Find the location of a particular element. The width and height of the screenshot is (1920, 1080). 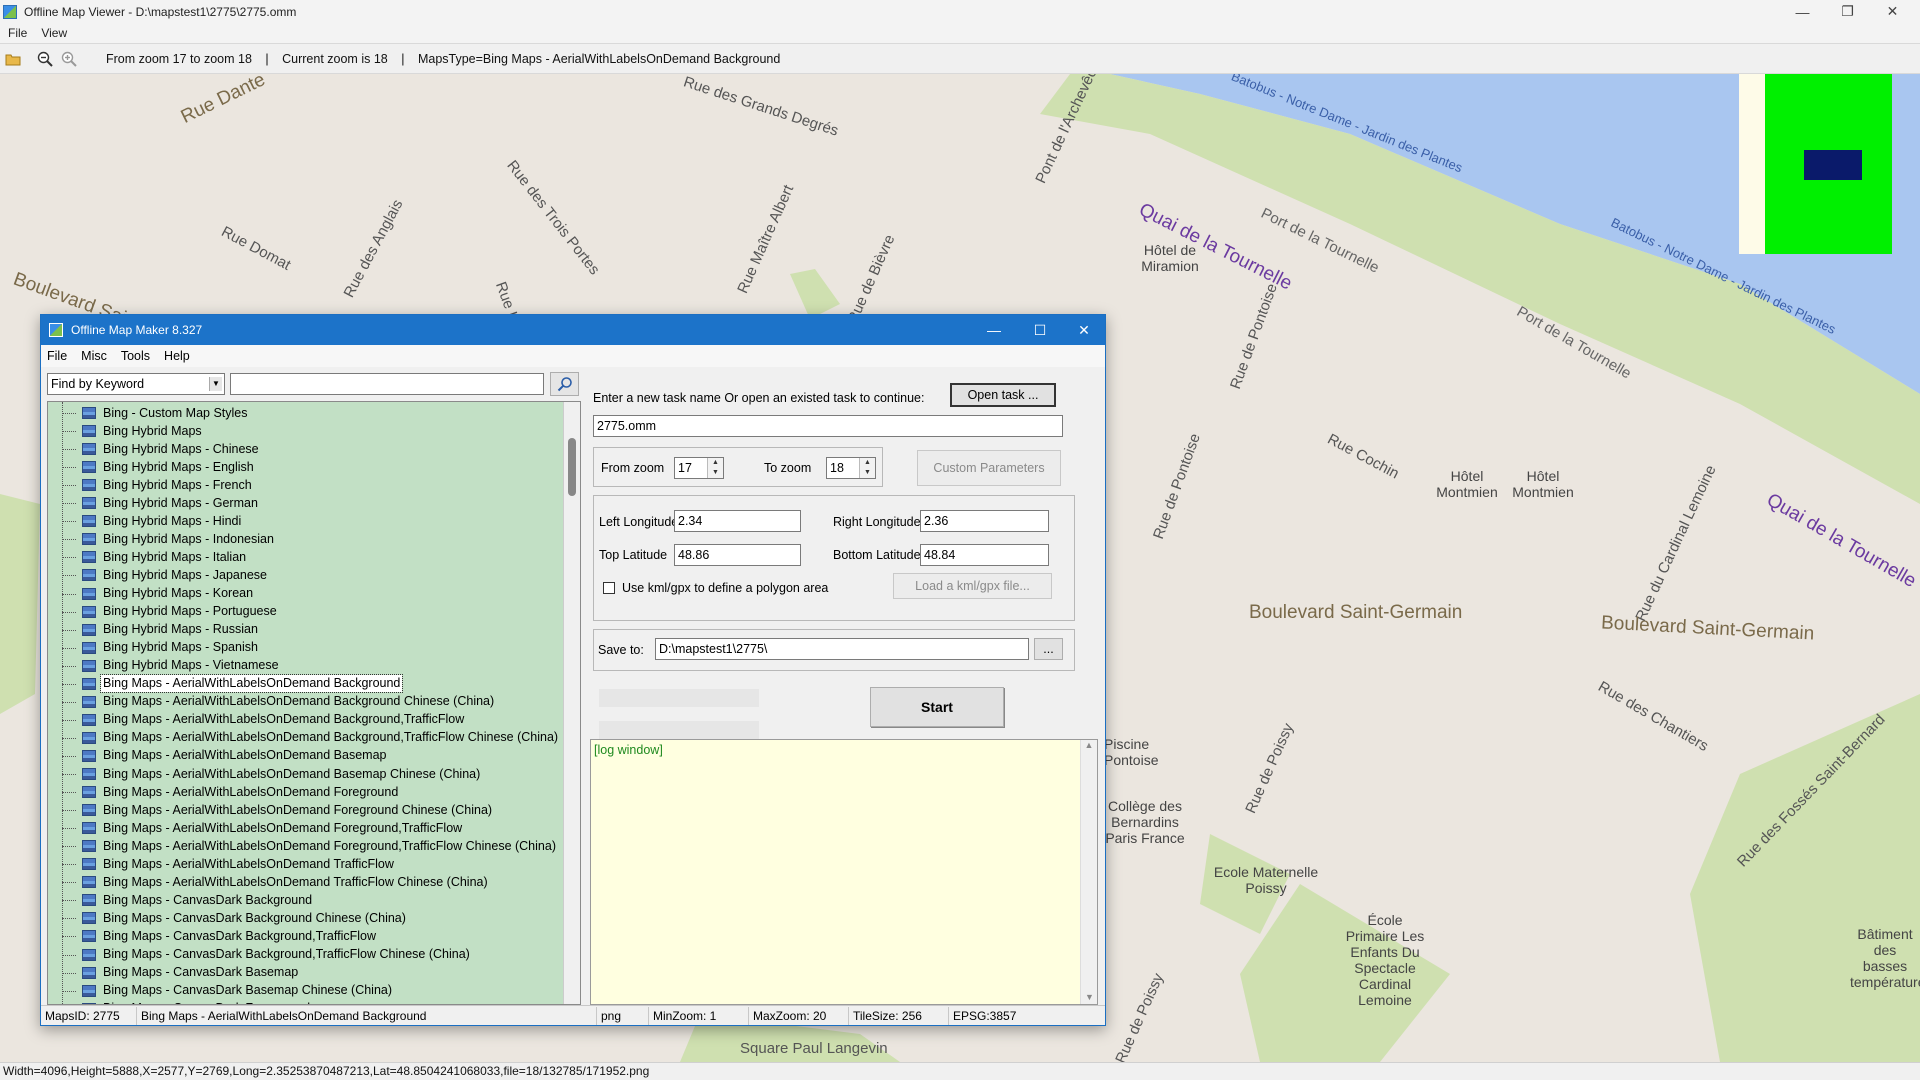

dialog-close-button: ✕ is located at coordinates (1084, 330).